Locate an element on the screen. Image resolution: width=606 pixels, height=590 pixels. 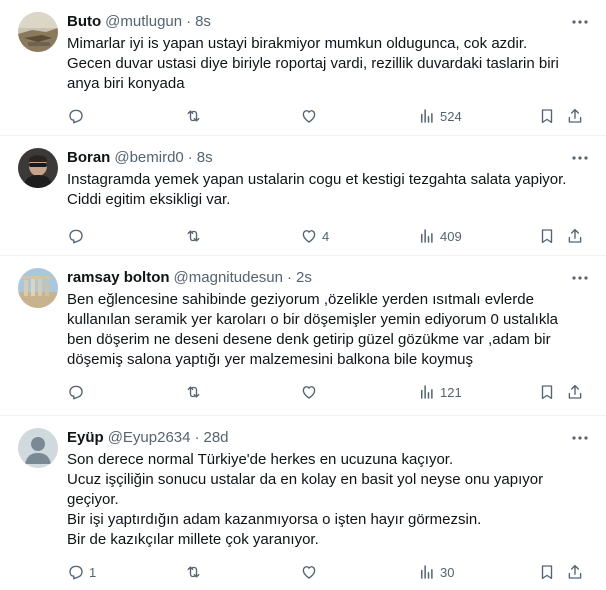
views-count: 121 is located at coordinates (451, 392).